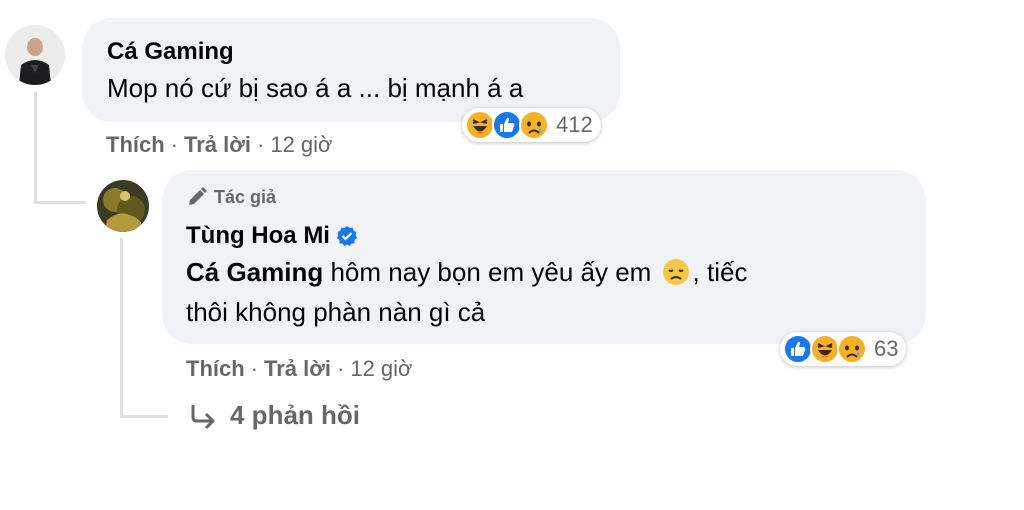 The width and height of the screenshot is (1024, 510). What do you see at coordinates (245, 196) in the screenshot?
I see `author-badge-label: Tác giả` at bounding box center [245, 196].